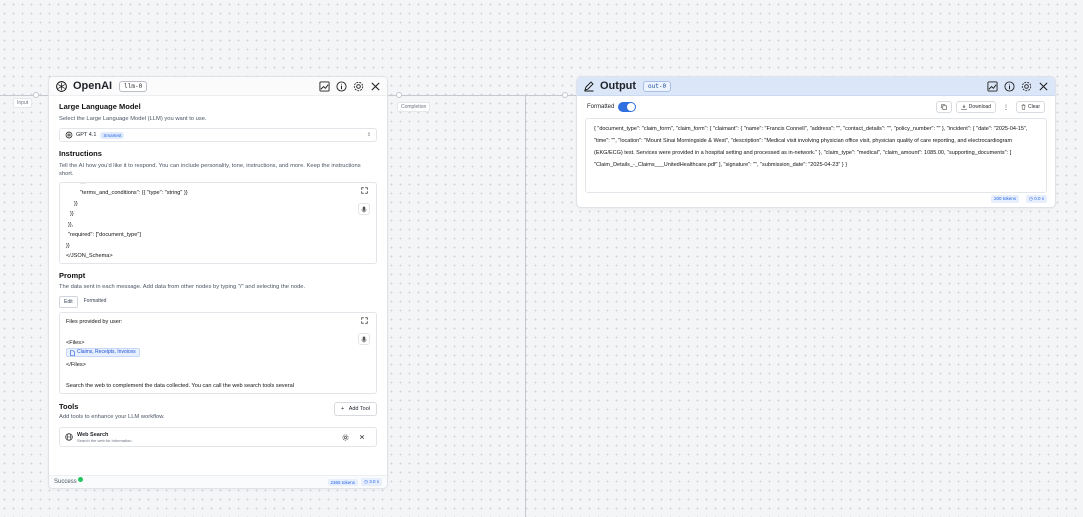 Image resolution: width=1083 pixels, height=517 pixels. Describe the element at coordinates (414, 107) in the screenshot. I see `completion-port-label: Completion` at that location.